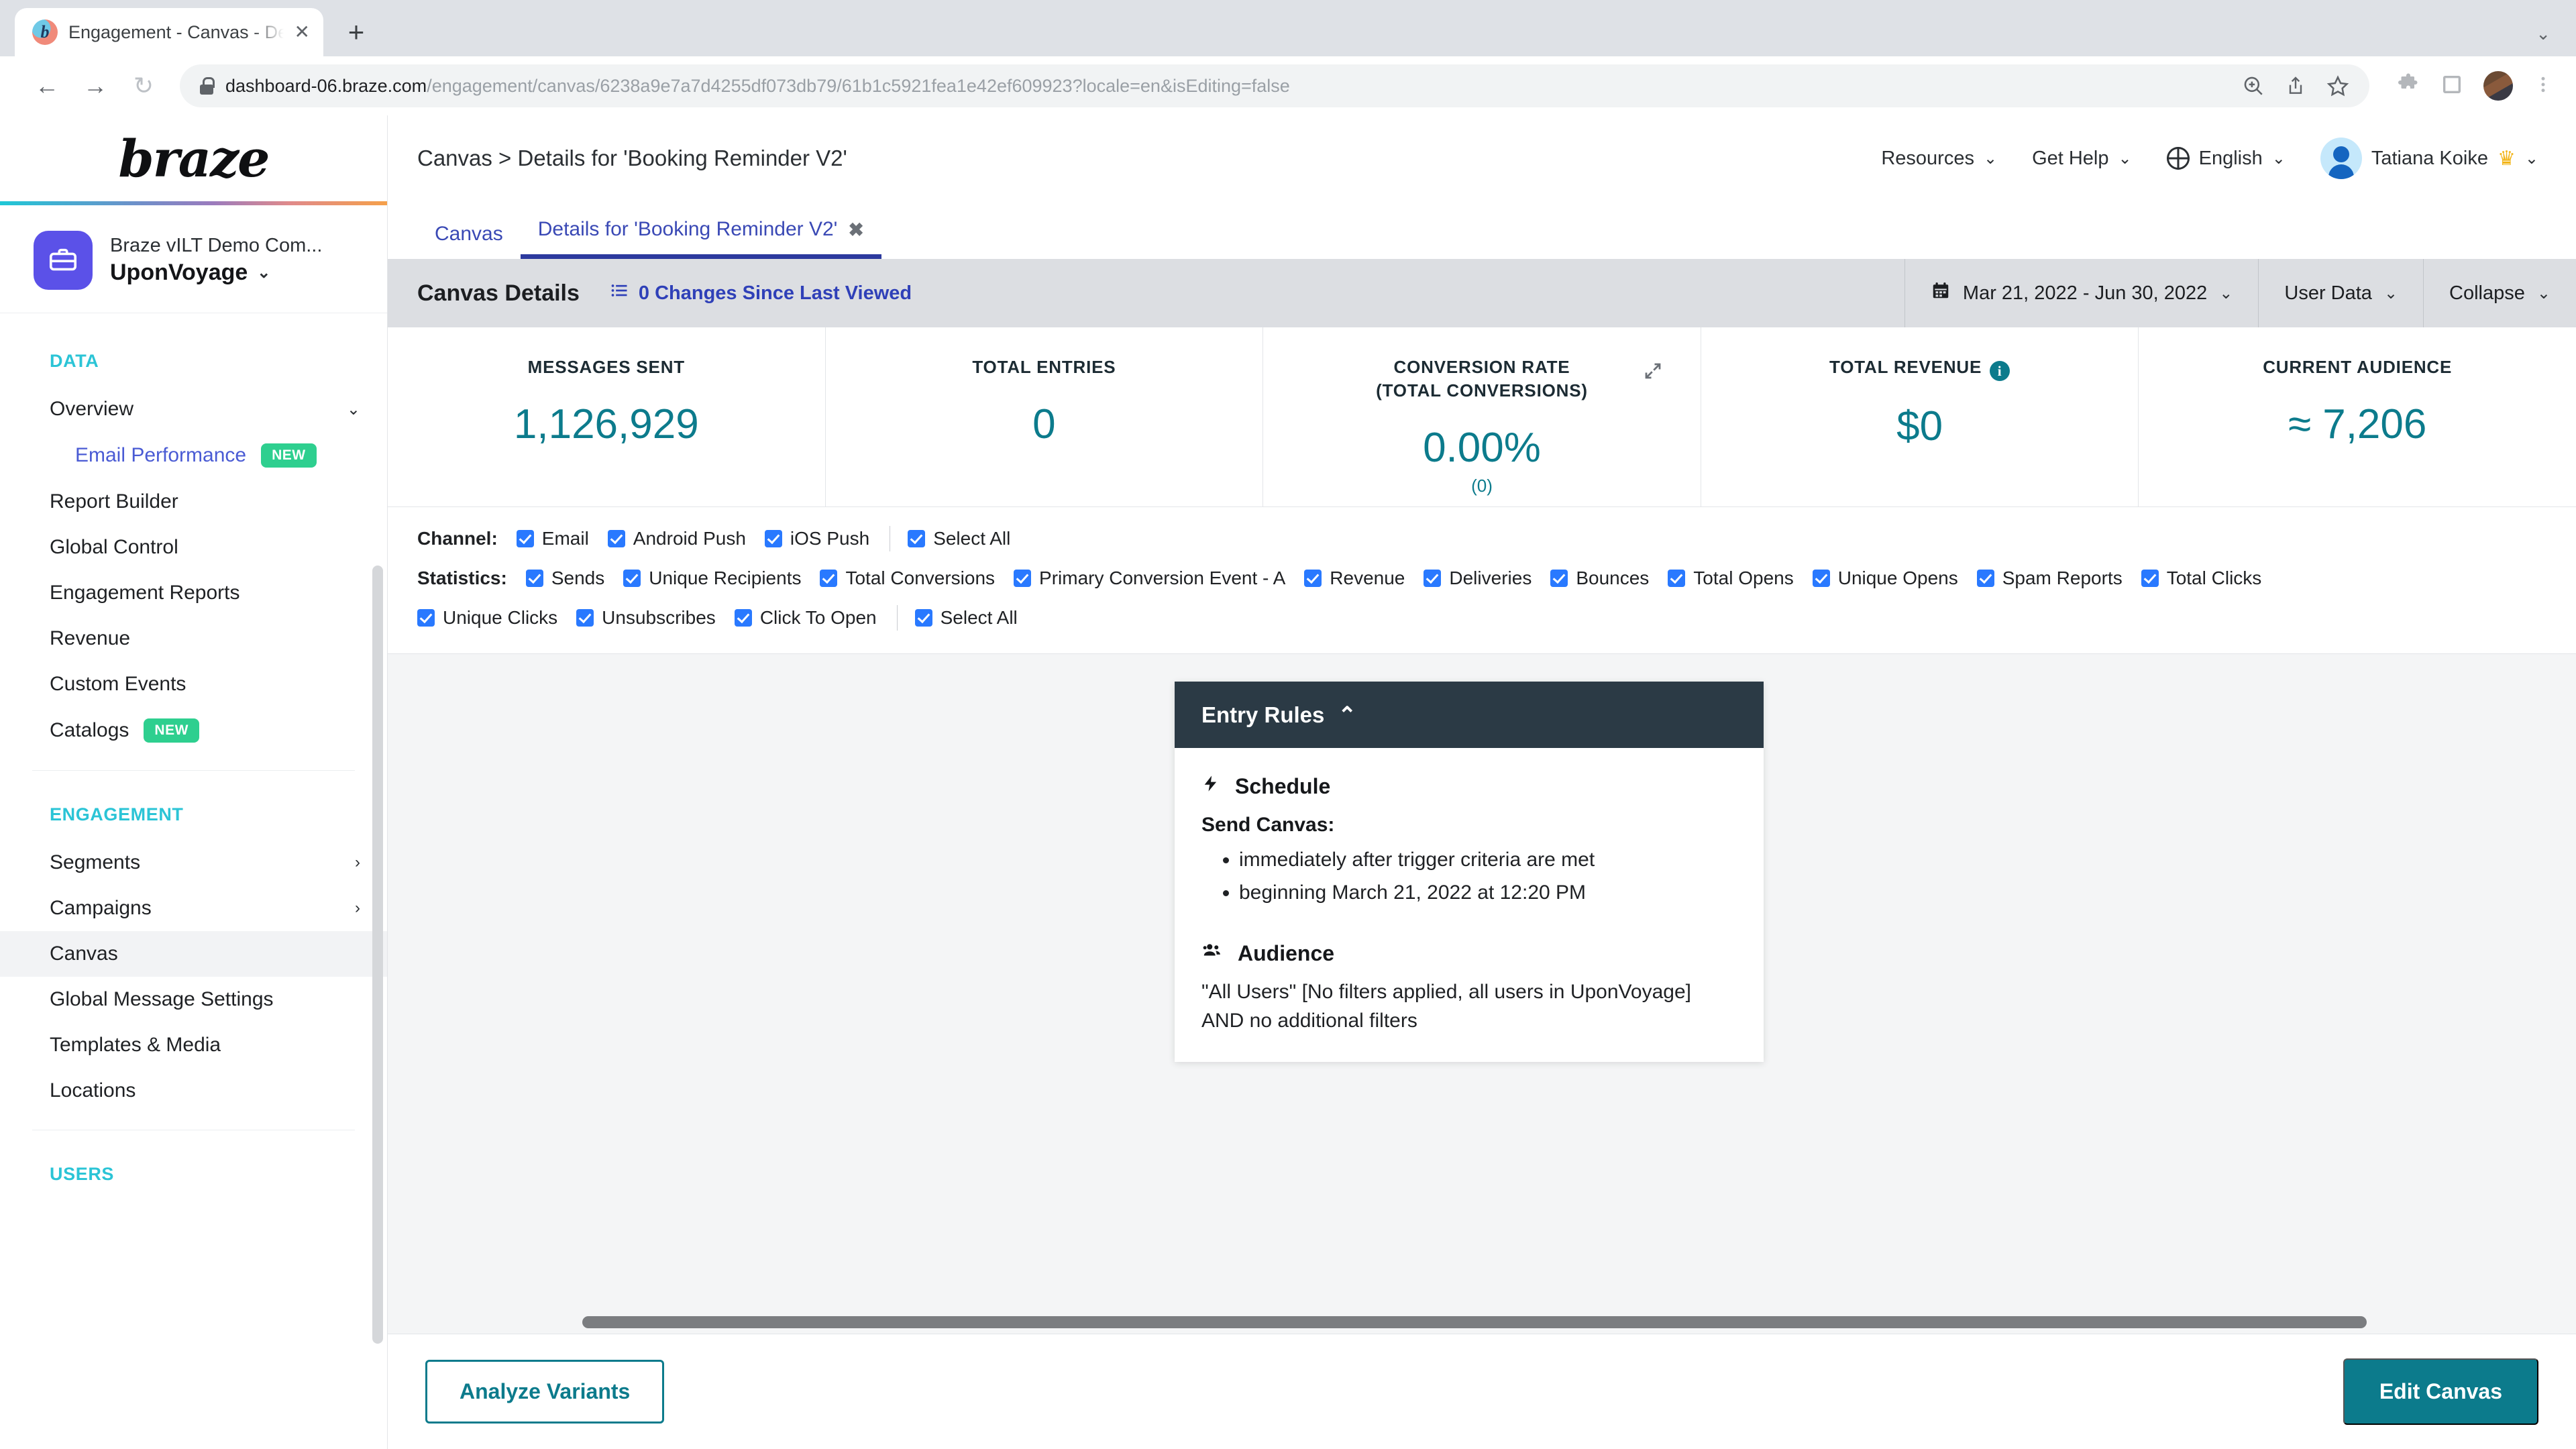 This screenshot has width=2576, height=1449. Describe the element at coordinates (302, 32) in the screenshot. I see `close-tab-icon: ✕` at that location.